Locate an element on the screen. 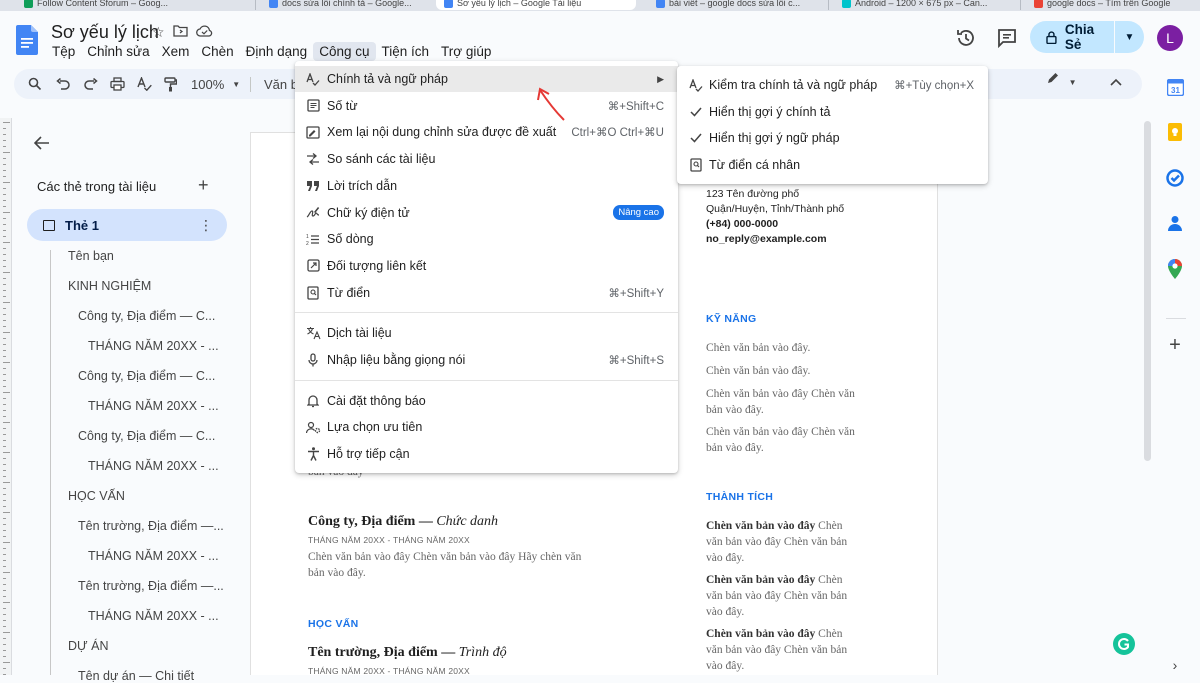  browser-tab: google docs – Tìm trên Google is located at coordinates (1117, 5).